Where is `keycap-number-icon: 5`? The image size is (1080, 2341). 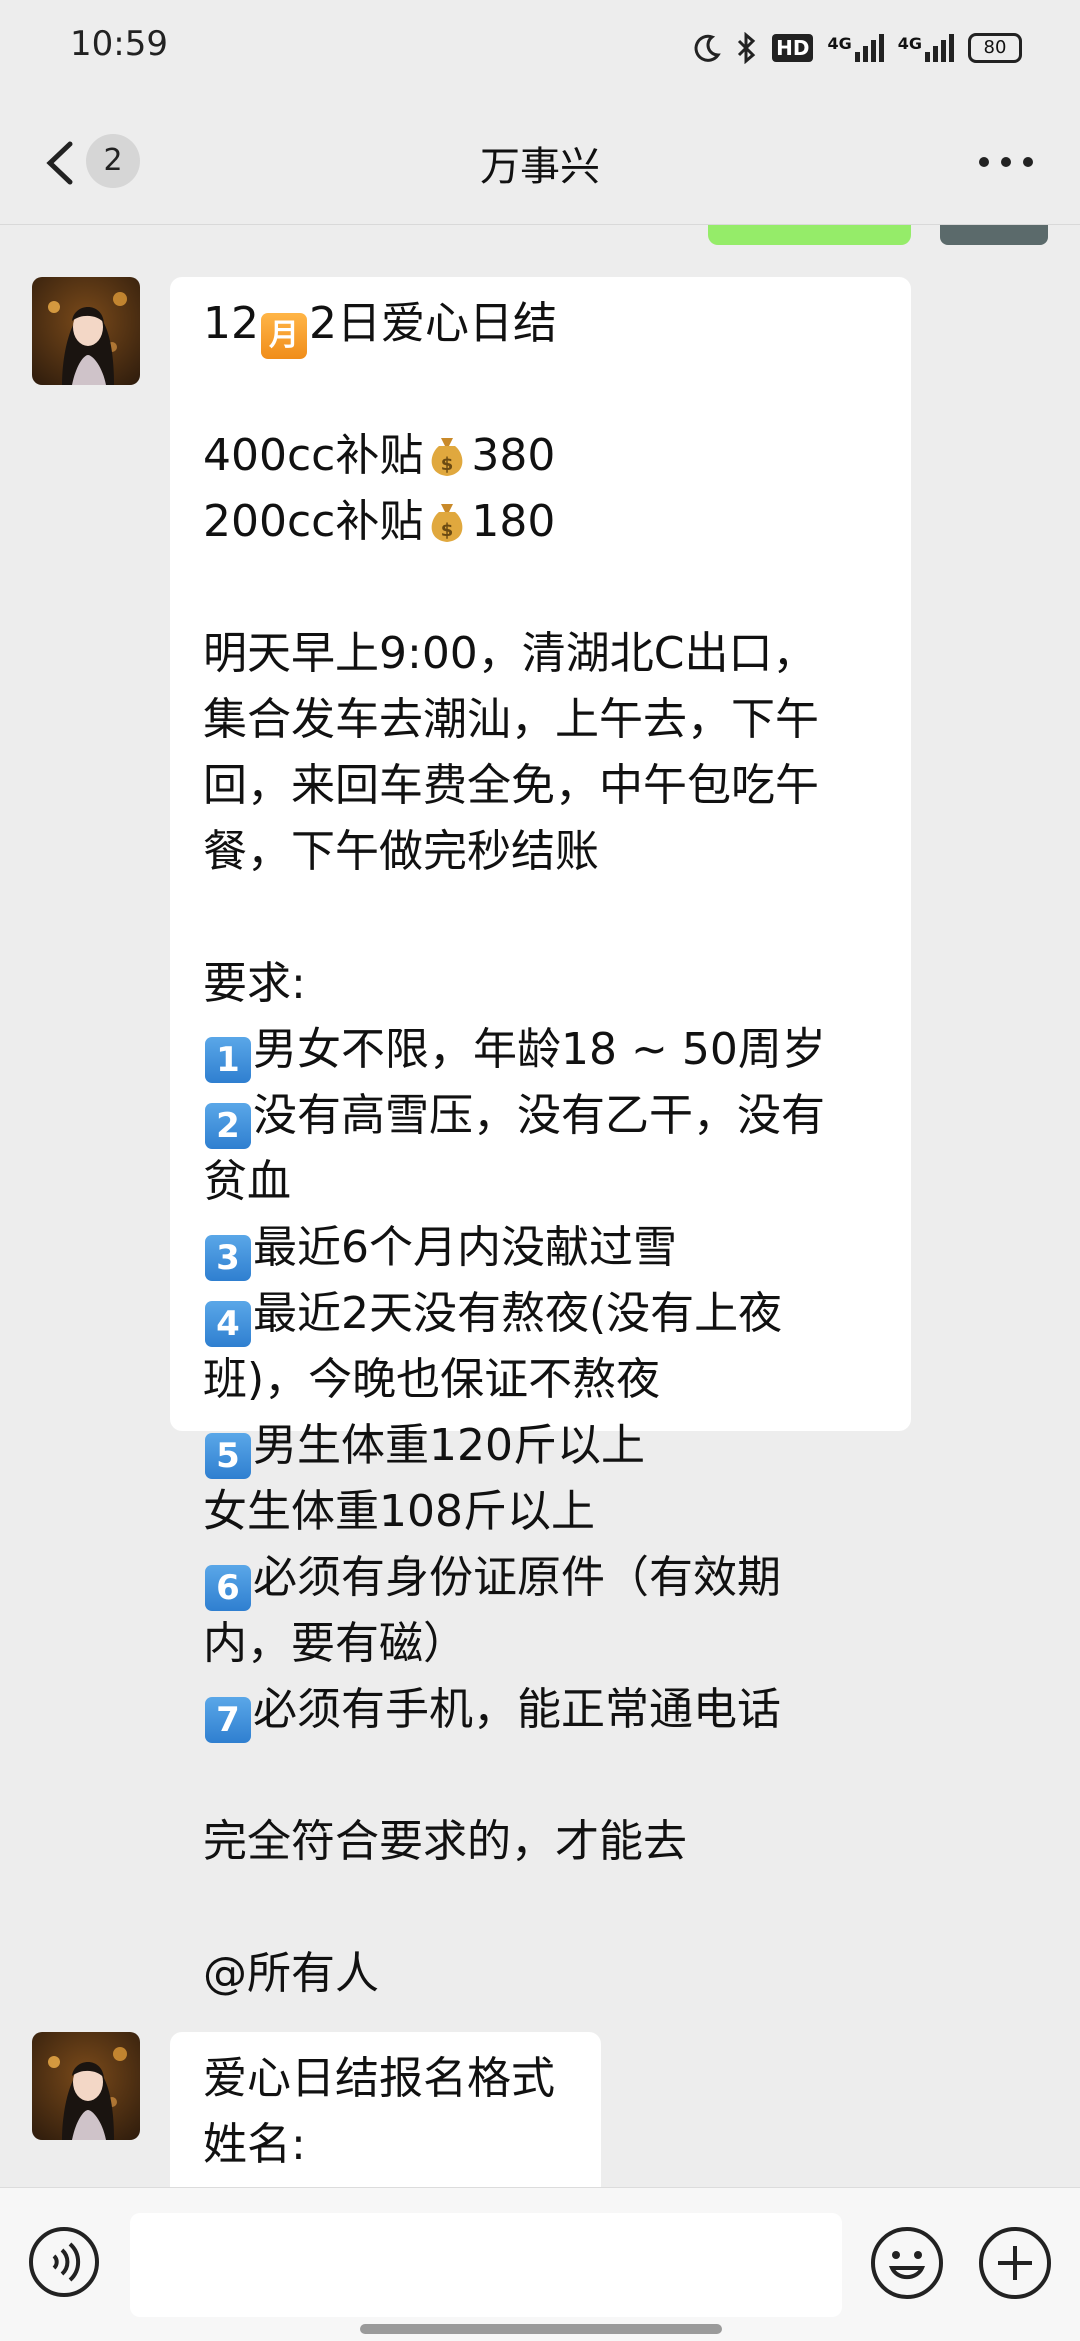 keycap-number-icon: 5 is located at coordinates (228, 1456).